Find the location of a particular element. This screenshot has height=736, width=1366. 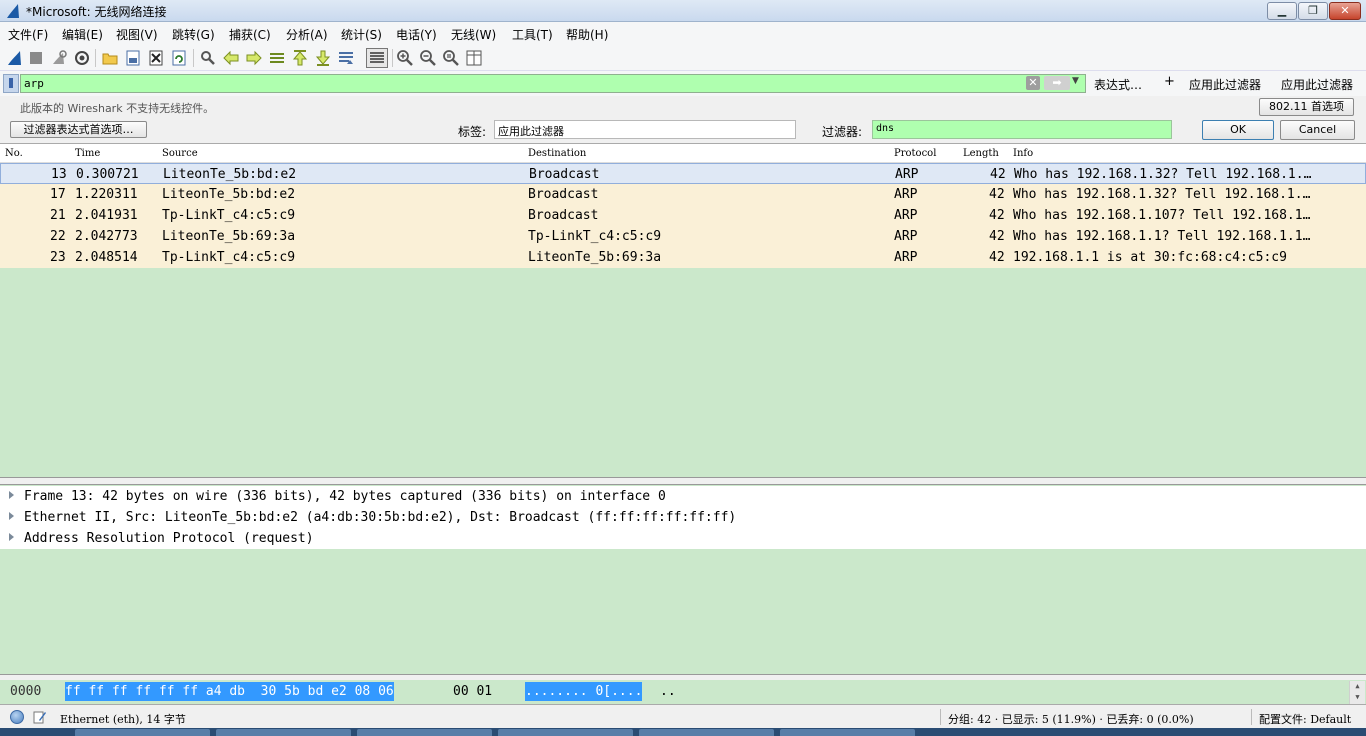

bytes-scrollbar: ▲ ▼ is located at coordinates (1357, 692).